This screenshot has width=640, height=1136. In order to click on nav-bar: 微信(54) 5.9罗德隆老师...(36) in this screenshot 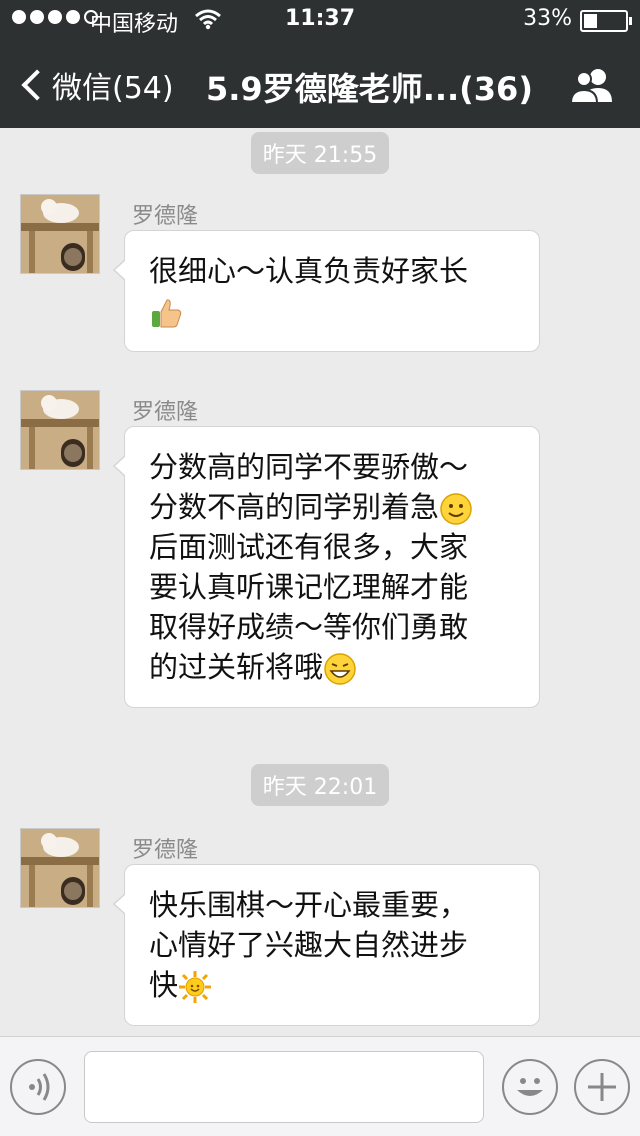, I will do `click(320, 84)`.